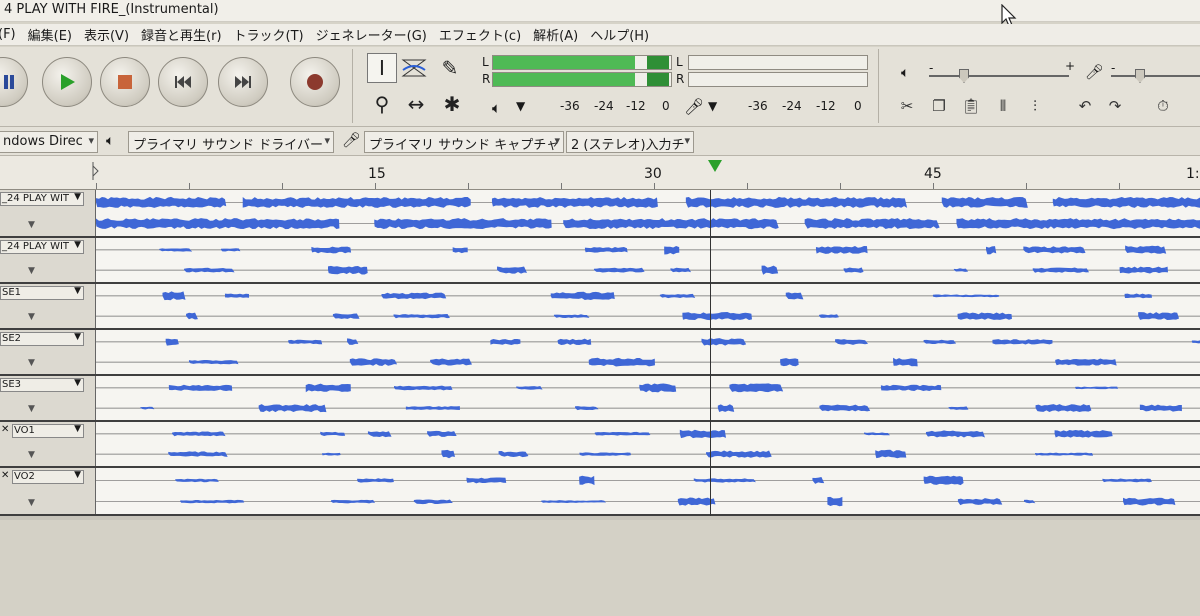  Describe the element at coordinates (315, 82) in the screenshot. I see `record-button` at that location.